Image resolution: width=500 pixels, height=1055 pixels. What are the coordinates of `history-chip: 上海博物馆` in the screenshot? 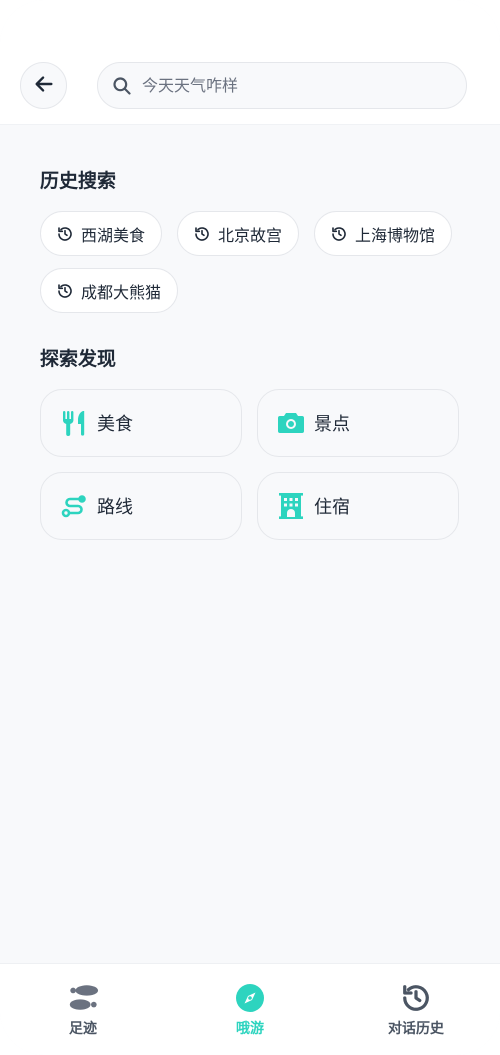 It's located at (383, 233).